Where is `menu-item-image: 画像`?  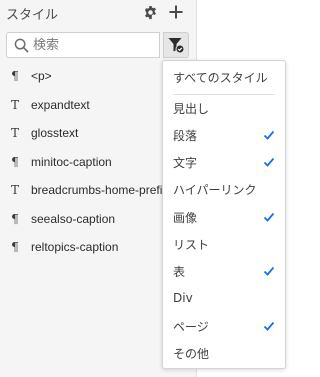 menu-item-image: 画像 is located at coordinates (224, 217).